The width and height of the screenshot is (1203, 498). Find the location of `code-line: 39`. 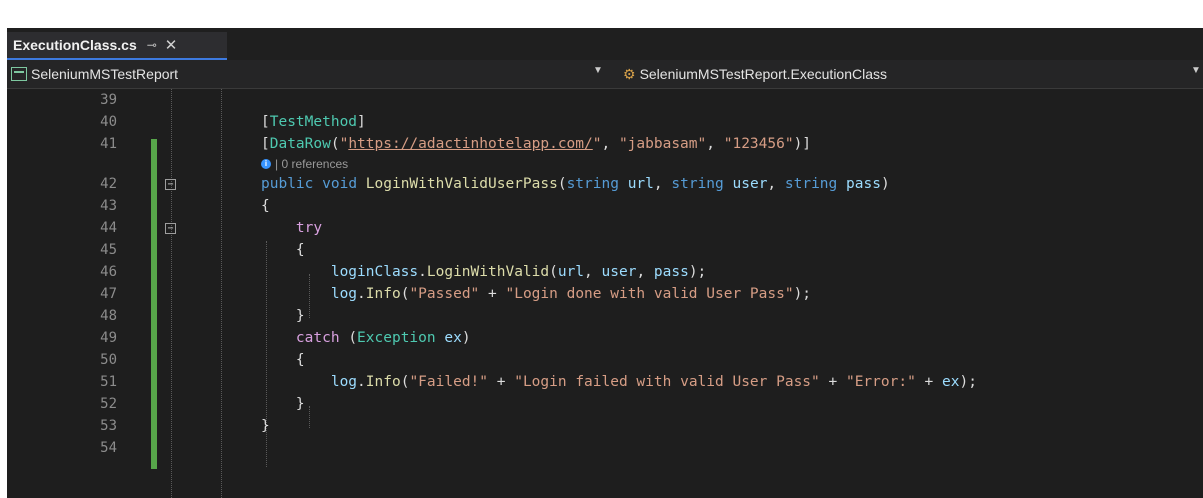

code-line: 39 is located at coordinates (605, 100).